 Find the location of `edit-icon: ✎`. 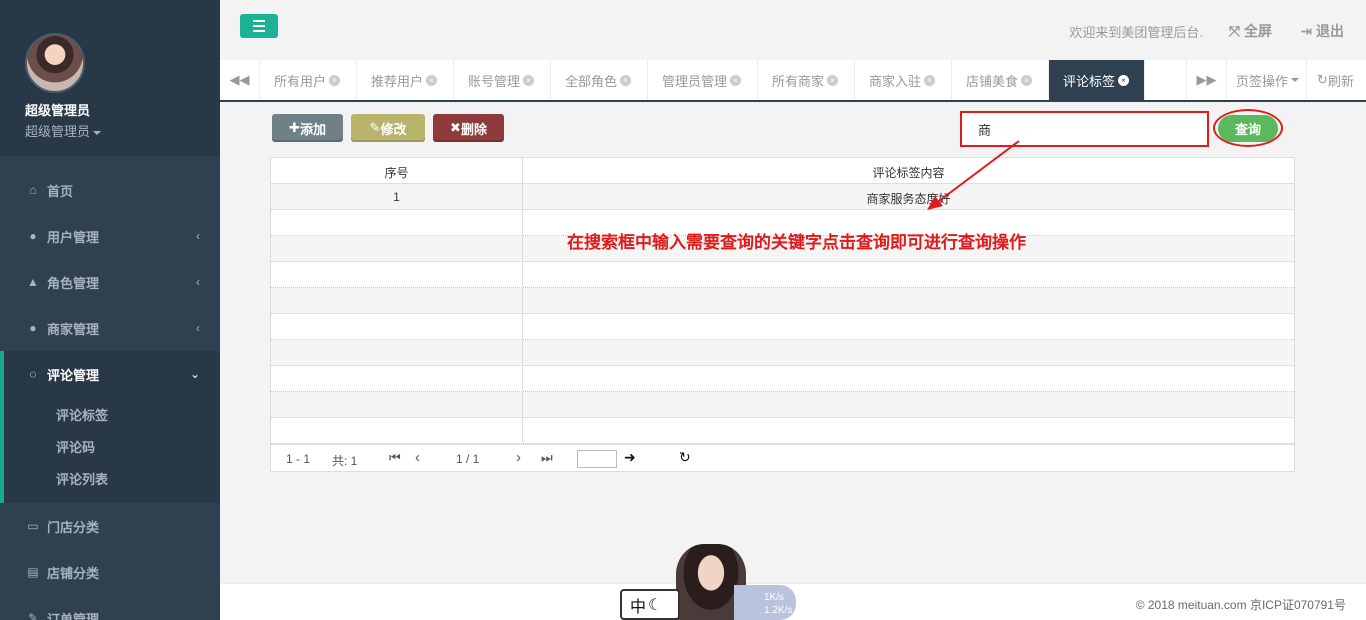

edit-icon: ✎ is located at coordinates (375, 127).